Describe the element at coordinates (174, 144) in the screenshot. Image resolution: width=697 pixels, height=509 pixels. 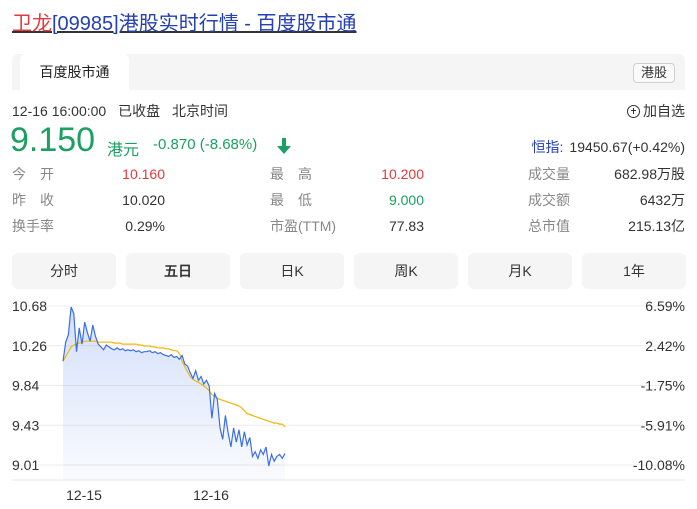
I see `change-value: -0.870` at that location.